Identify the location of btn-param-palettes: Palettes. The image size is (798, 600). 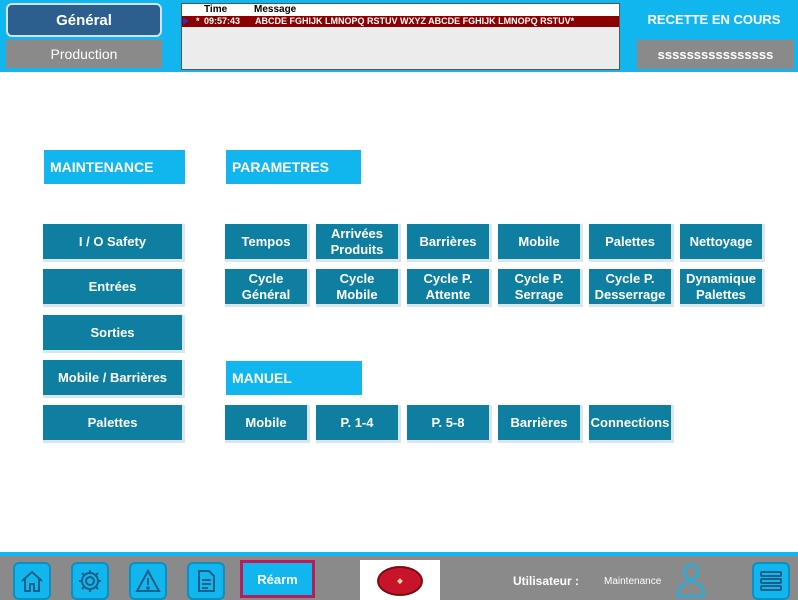
(631, 243).